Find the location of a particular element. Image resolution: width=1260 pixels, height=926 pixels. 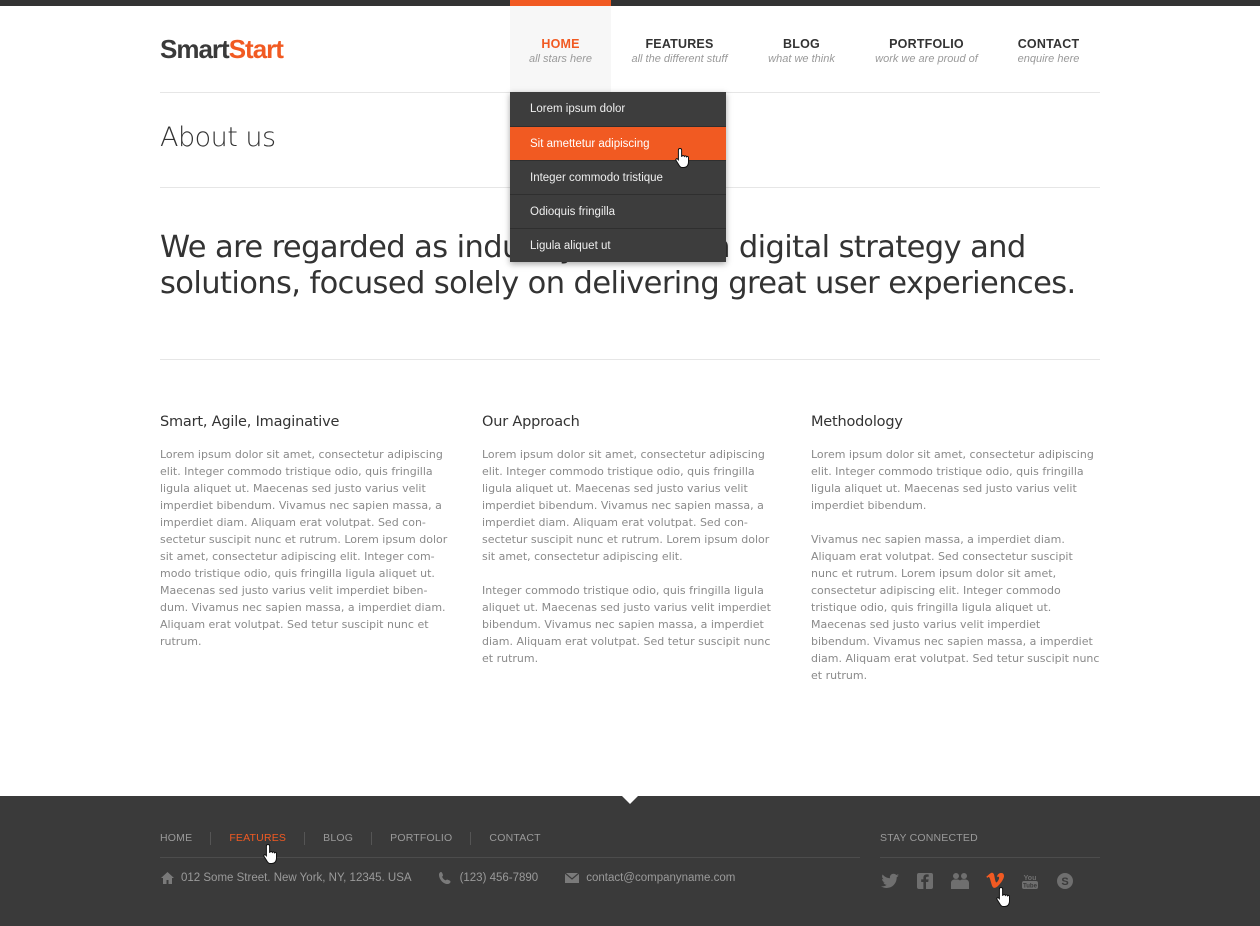

nav-label: HOME is located at coordinates (560, 44).